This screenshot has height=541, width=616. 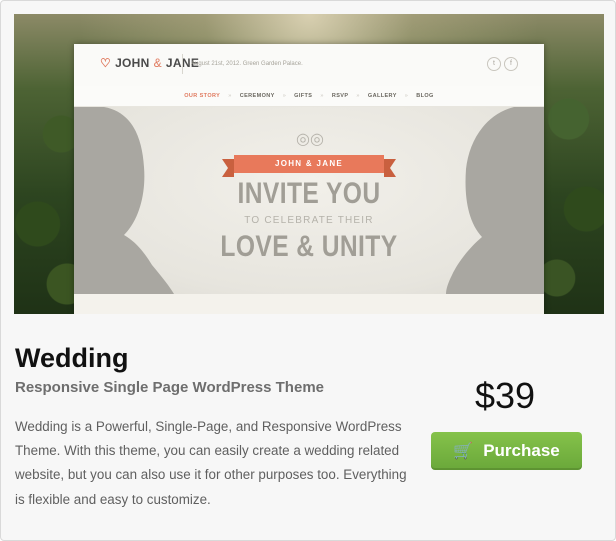 I want to click on twitter-icon: t, so click(x=494, y=64).